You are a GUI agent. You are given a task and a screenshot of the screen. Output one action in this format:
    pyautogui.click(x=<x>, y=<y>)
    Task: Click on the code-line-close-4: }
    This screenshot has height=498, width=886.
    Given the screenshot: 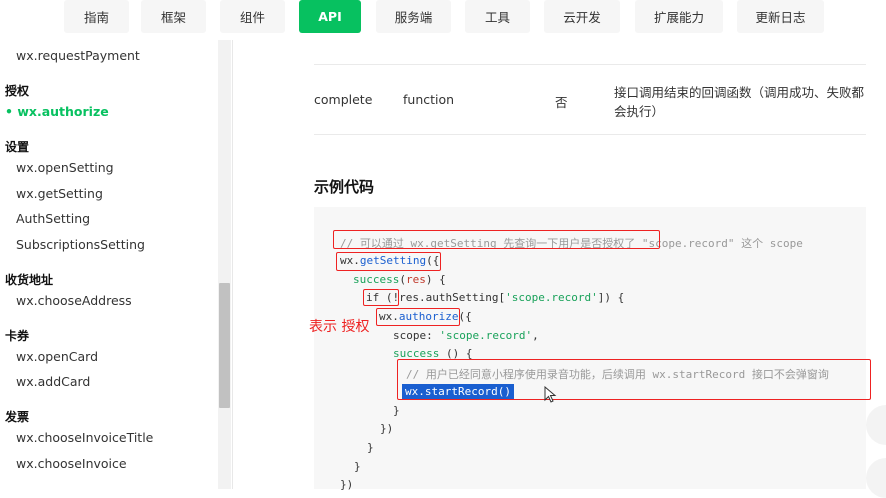 What is the action you would take?
    pyautogui.click(x=357, y=466)
    